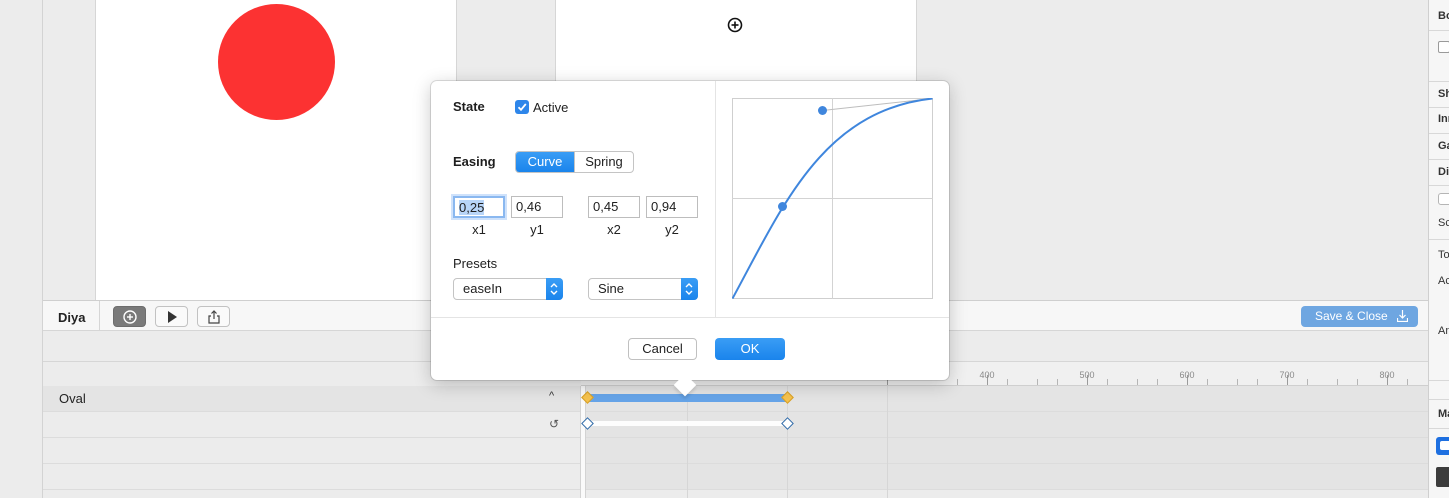 The height and width of the screenshot is (498, 1449). Describe the element at coordinates (276, 62) in the screenshot. I see `oval-layer` at that location.